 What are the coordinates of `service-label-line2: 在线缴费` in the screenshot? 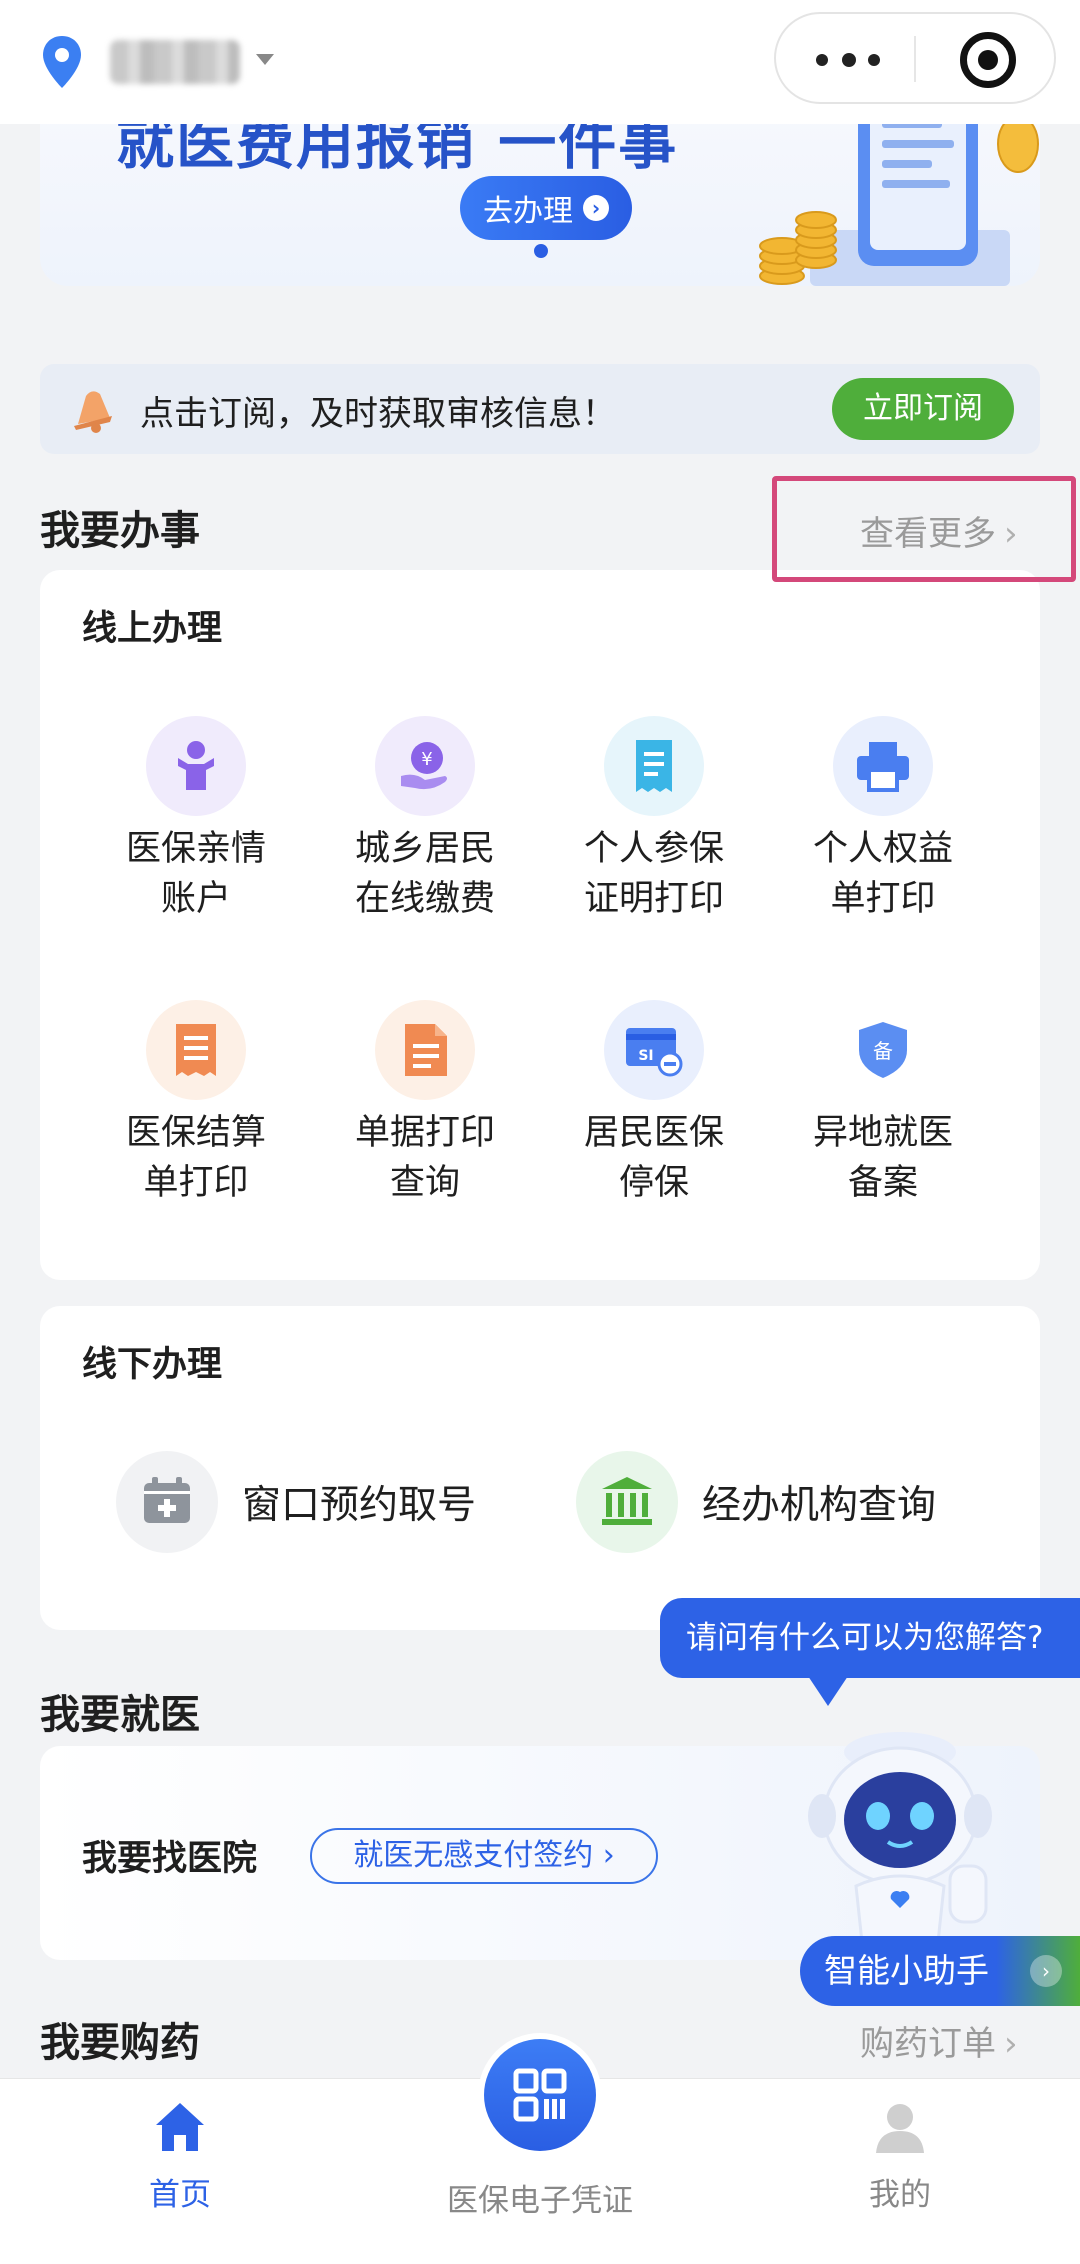 It's located at (424, 899).